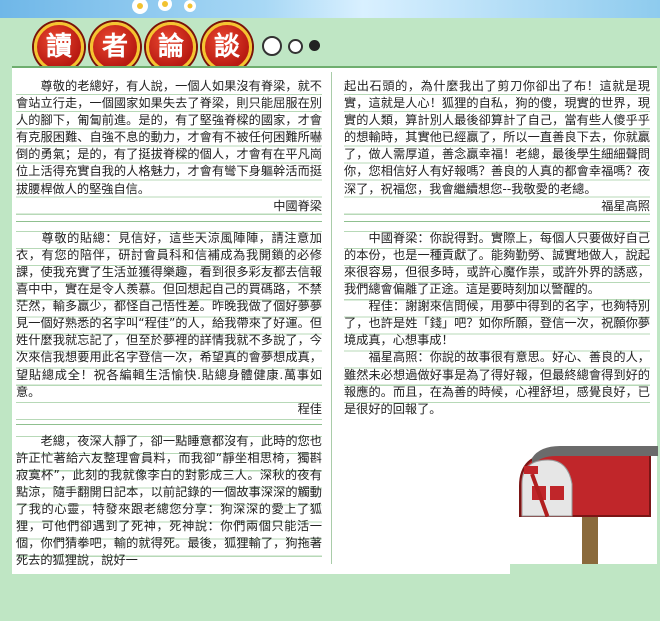 The height and width of the screenshot is (621, 660). What do you see at coordinates (331, 318) in the screenshot?
I see `column-divider` at bounding box center [331, 318].